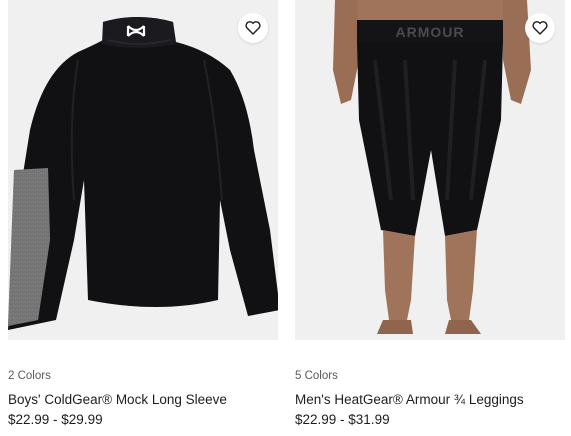 The width and height of the screenshot is (571, 436). Describe the element at coordinates (117, 399) in the screenshot. I see `product-name: Boys' ColdGear® Mock Long Sleeve` at that location.